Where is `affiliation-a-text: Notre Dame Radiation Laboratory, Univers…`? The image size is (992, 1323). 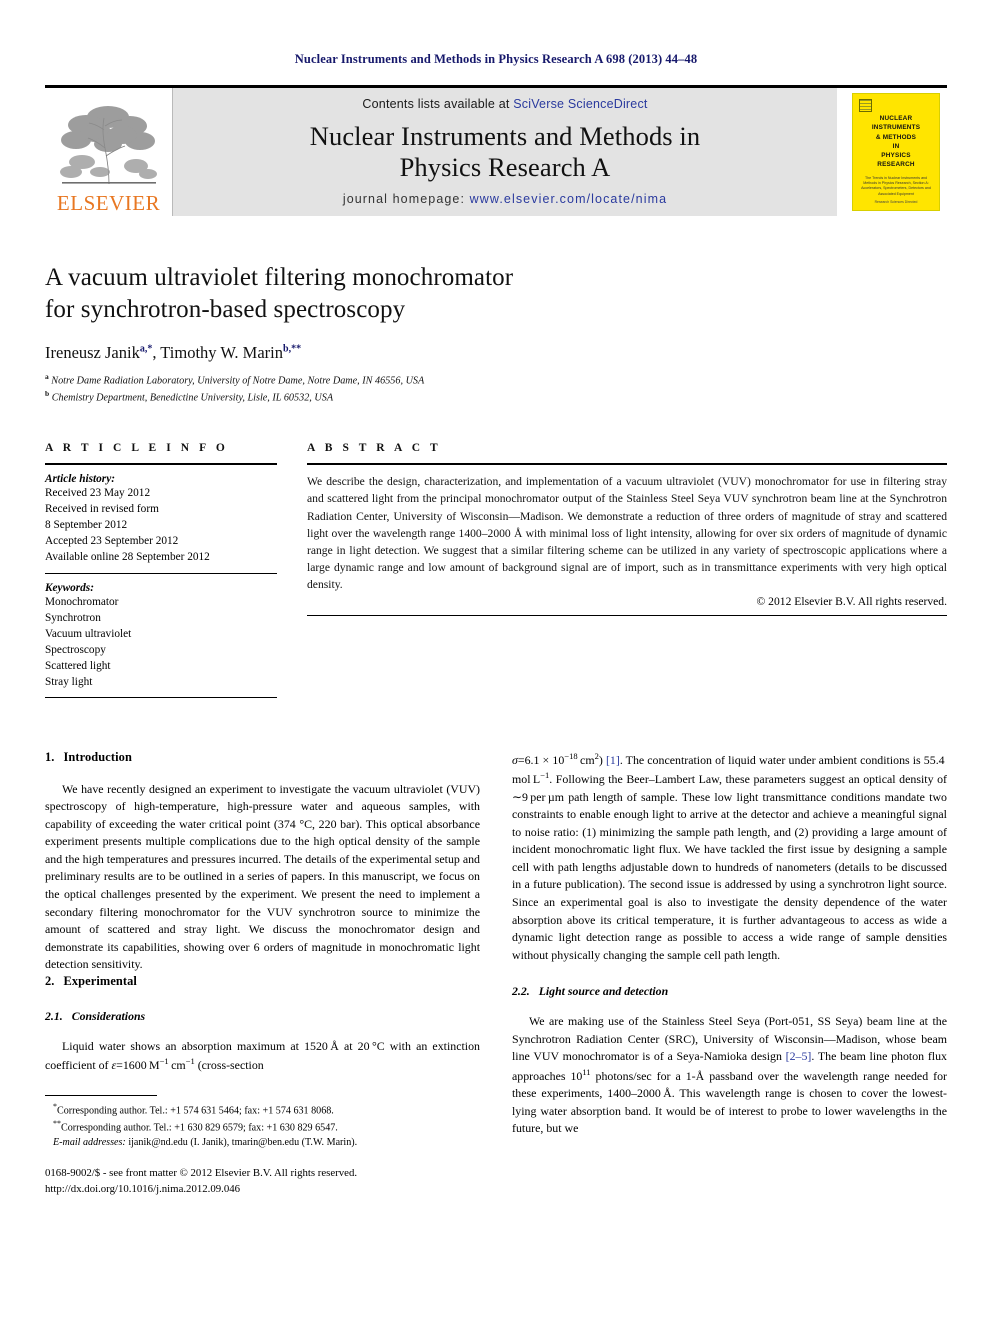
affiliation-a-text: Notre Dame Radiation Laboratory, Univers… is located at coordinates (238, 381).